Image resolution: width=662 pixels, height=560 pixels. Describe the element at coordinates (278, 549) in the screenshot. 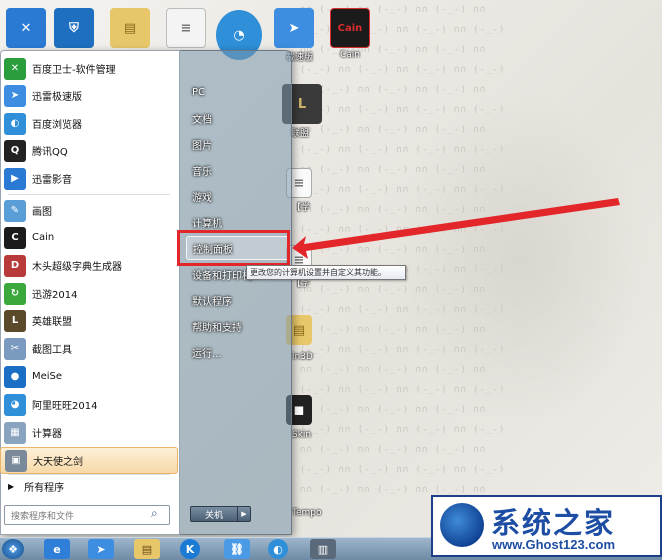

I see `browser-icon: ◐` at that location.